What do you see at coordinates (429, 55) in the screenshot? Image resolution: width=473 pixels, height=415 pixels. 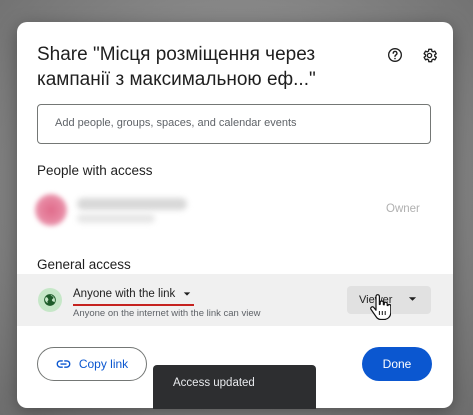 I see `gear-icon` at bounding box center [429, 55].